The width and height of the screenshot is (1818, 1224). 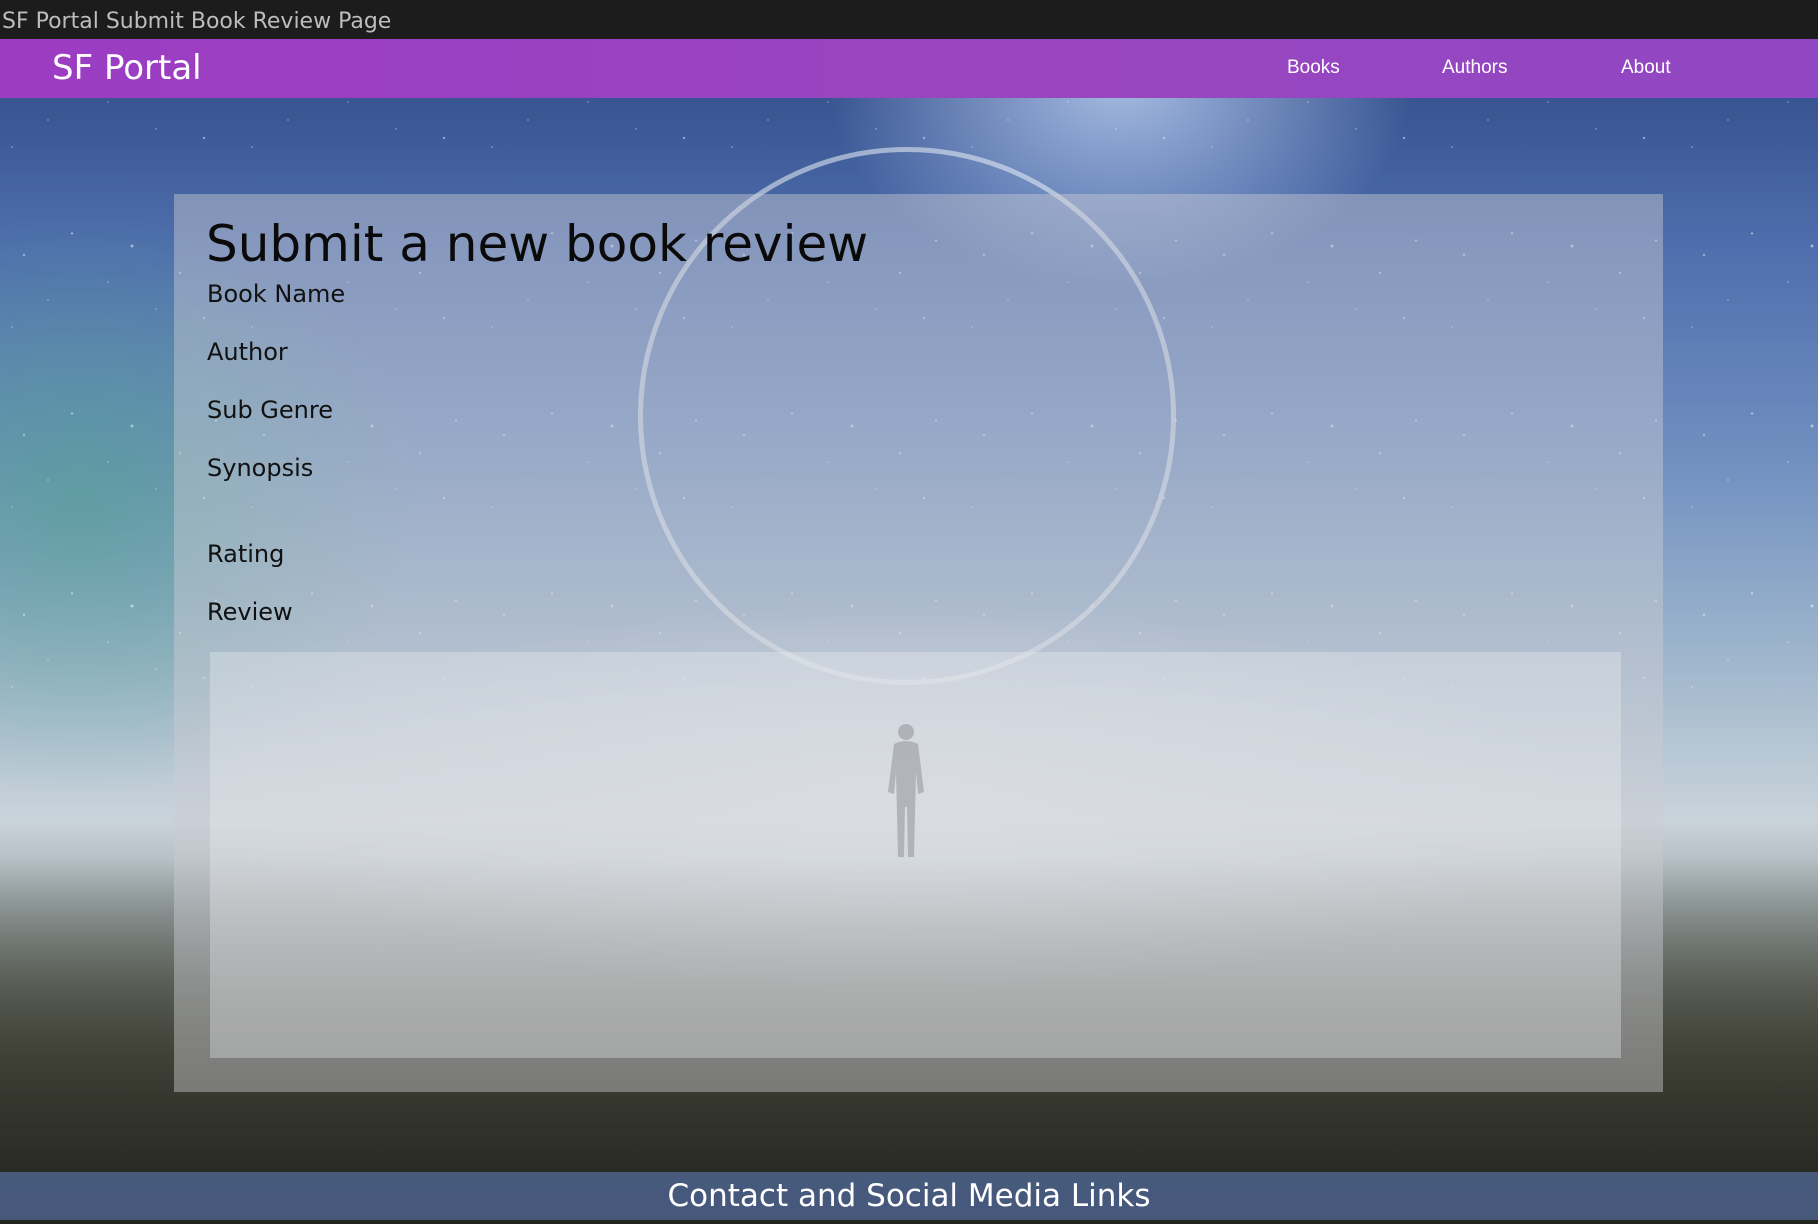 What do you see at coordinates (1646, 68) in the screenshot?
I see `nav-link-about: About` at bounding box center [1646, 68].